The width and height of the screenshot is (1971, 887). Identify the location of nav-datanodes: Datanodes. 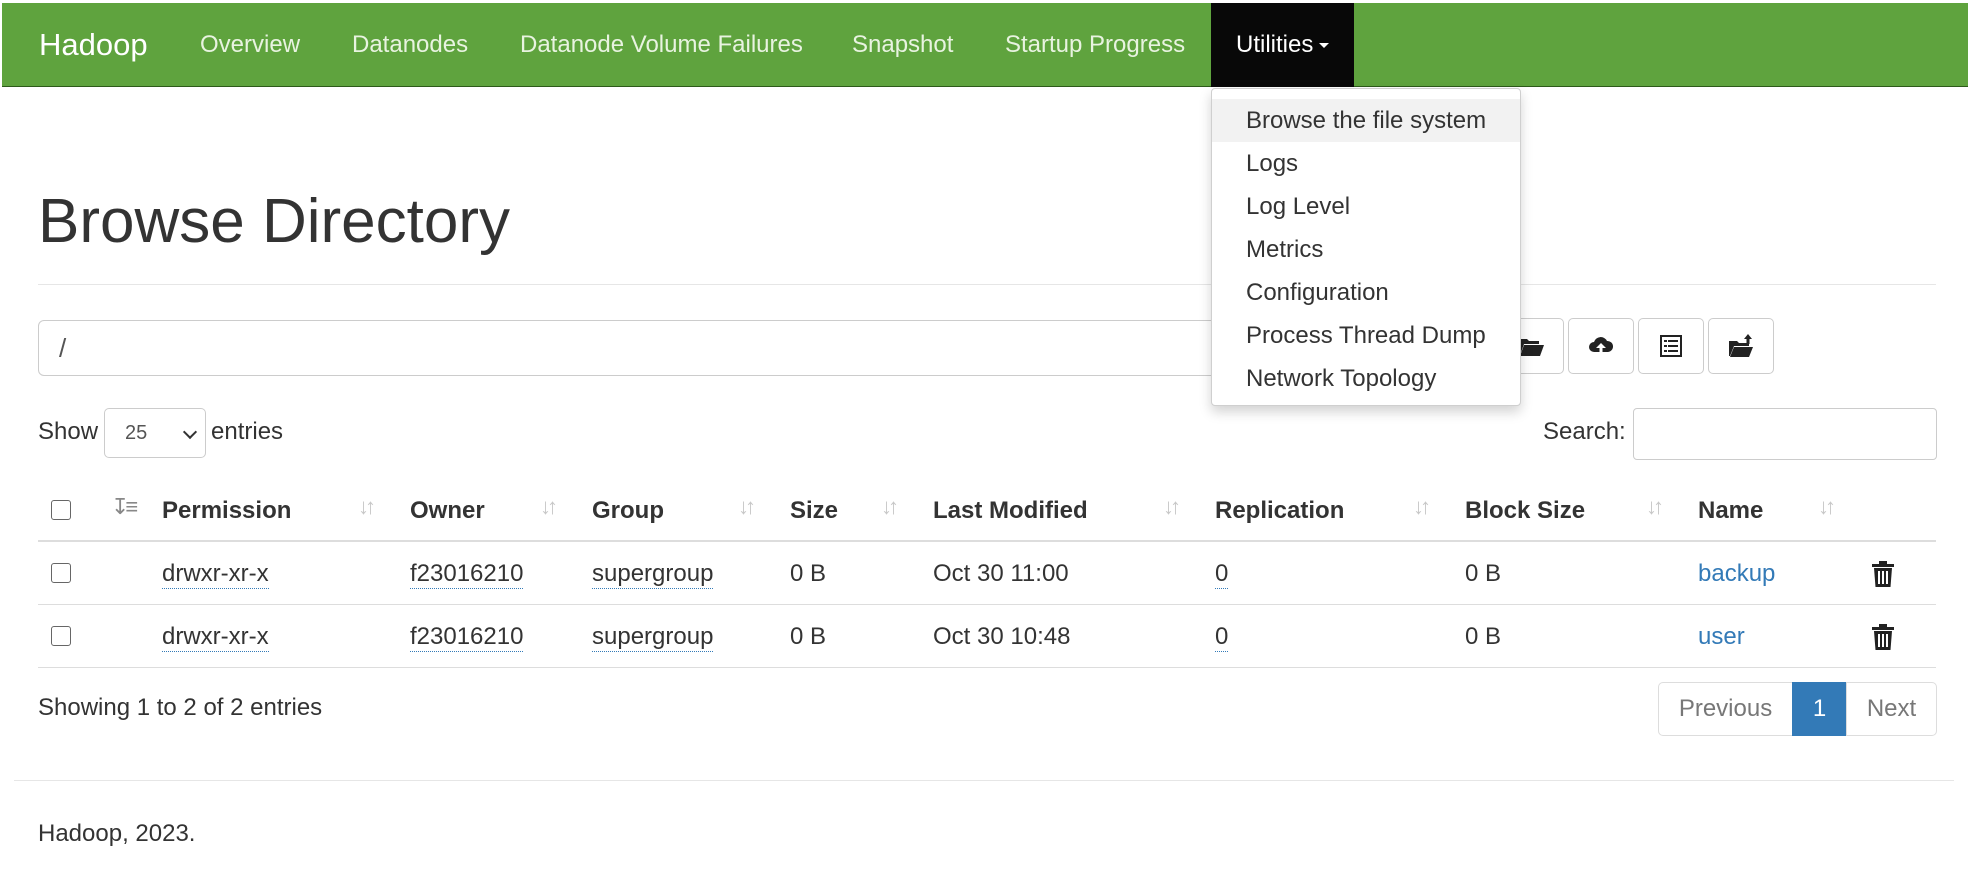
(410, 45).